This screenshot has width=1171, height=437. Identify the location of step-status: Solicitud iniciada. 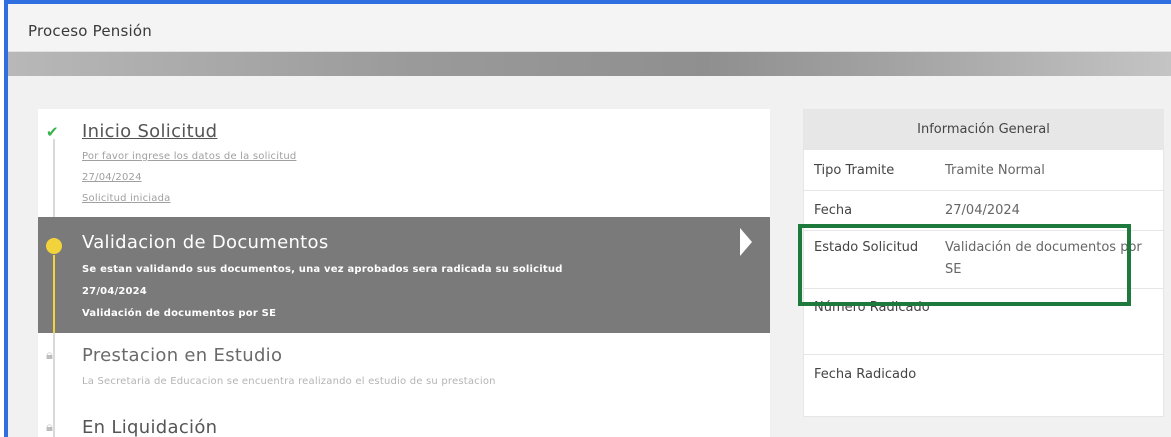
(126, 198).